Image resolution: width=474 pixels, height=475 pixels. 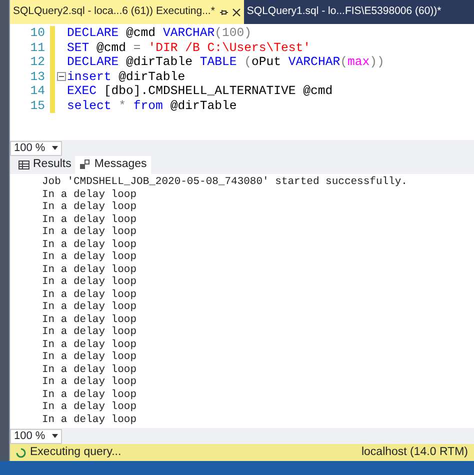 I want to click on spinner-icon, so click(x=21, y=453).